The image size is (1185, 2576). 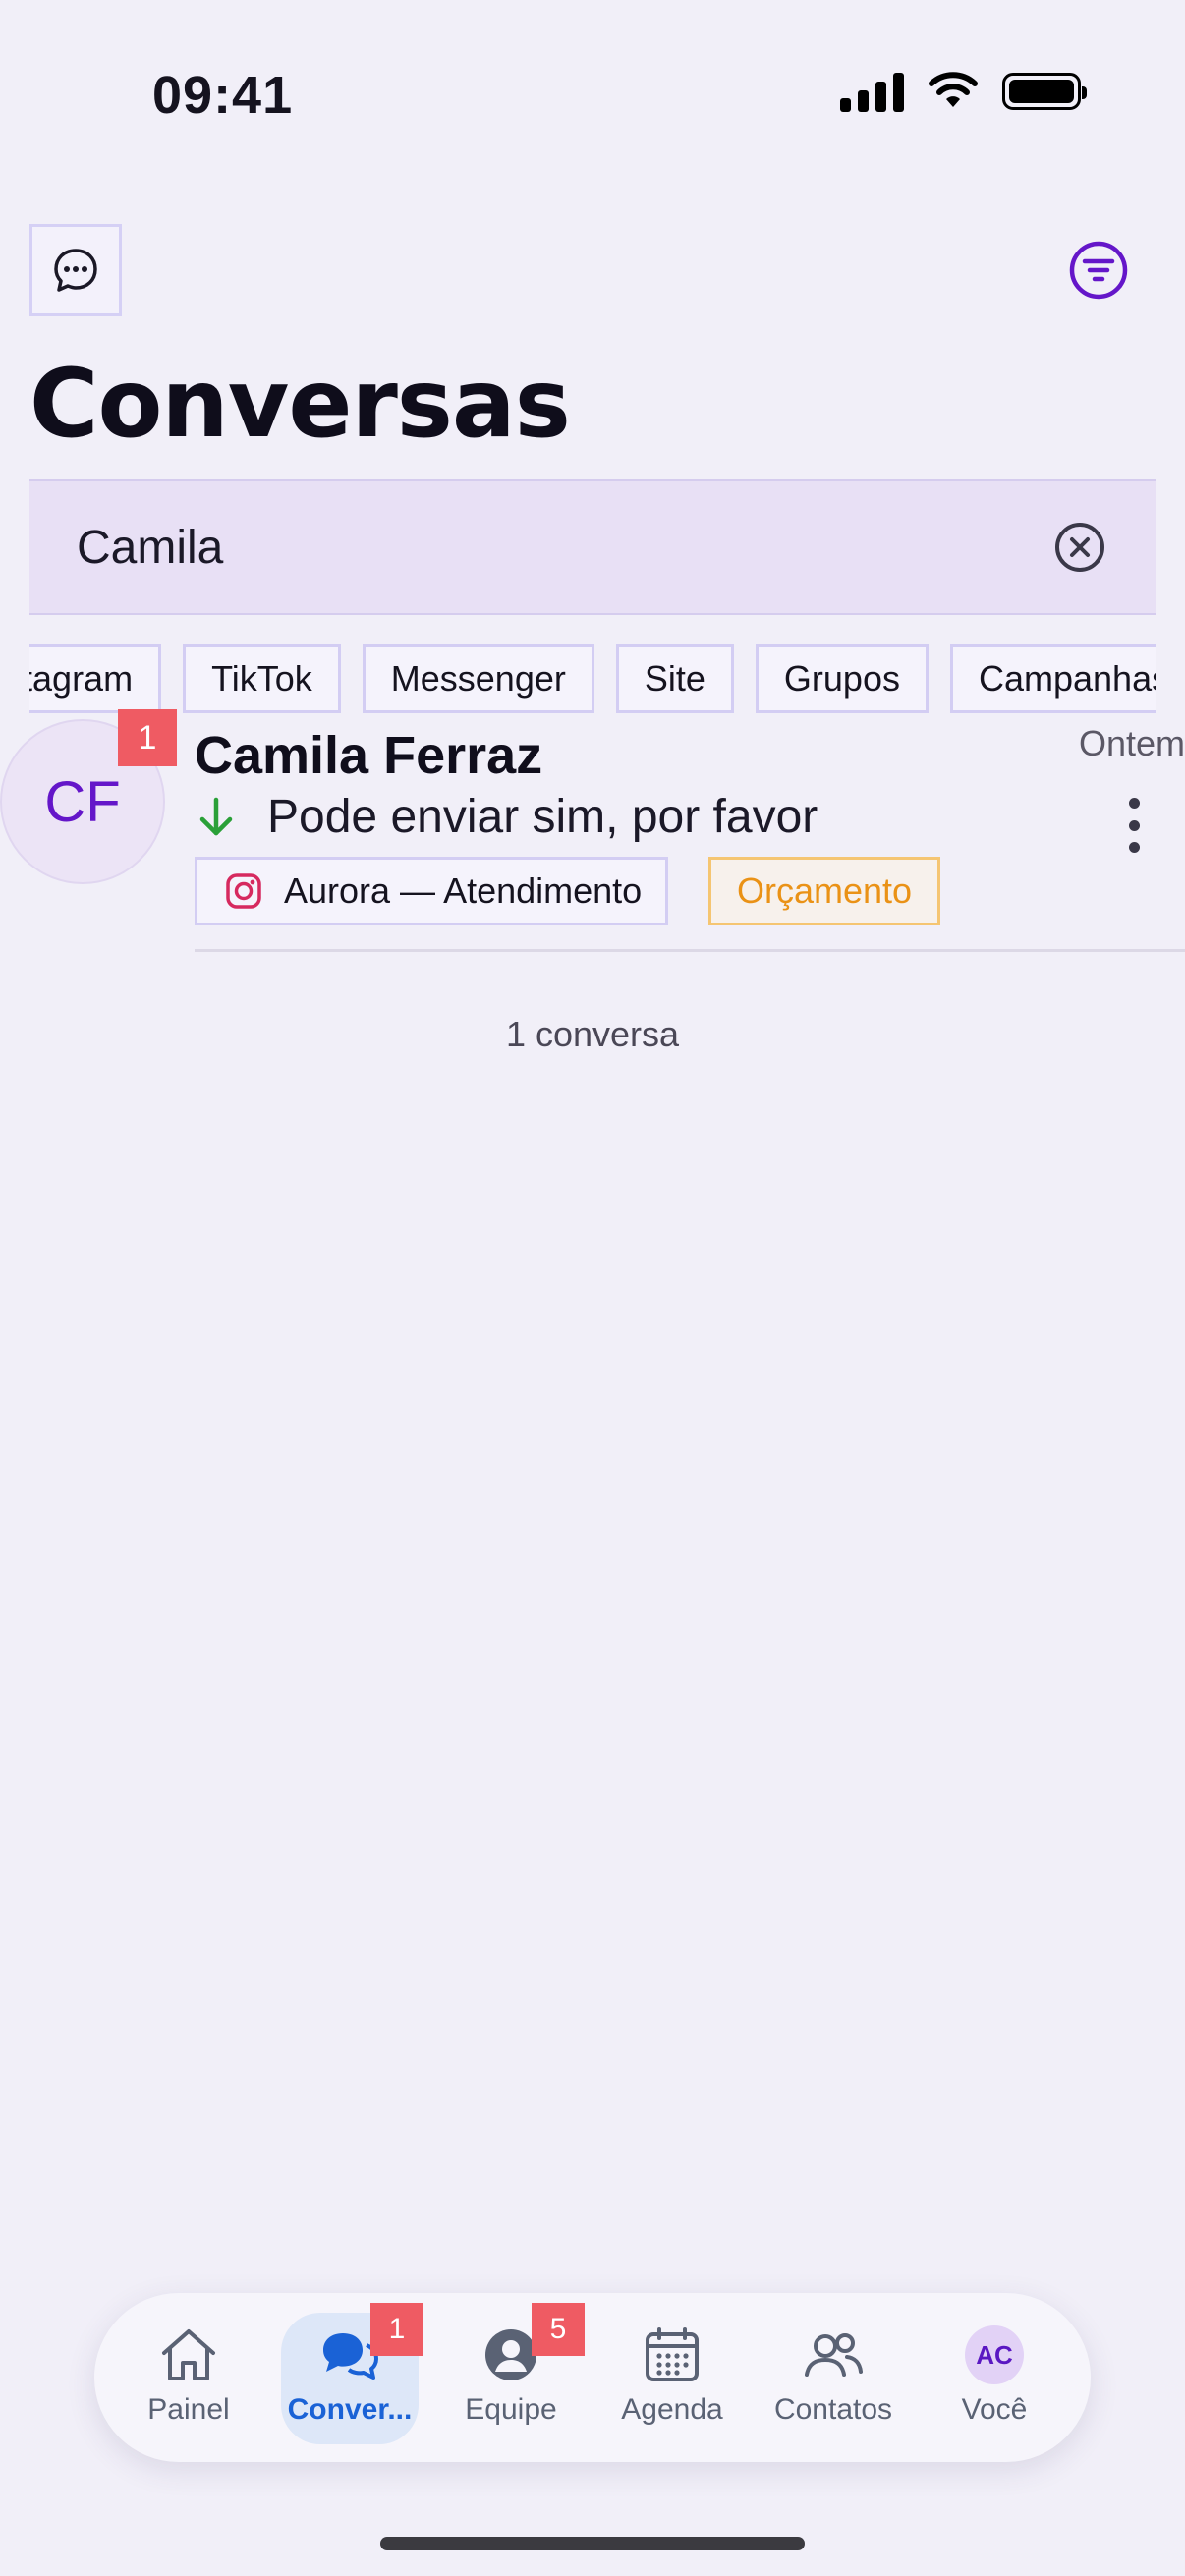 What do you see at coordinates (369, 755) in the screenshot?
I see `contact-name: Camila Ferraz` at bounding box center [369, 755].